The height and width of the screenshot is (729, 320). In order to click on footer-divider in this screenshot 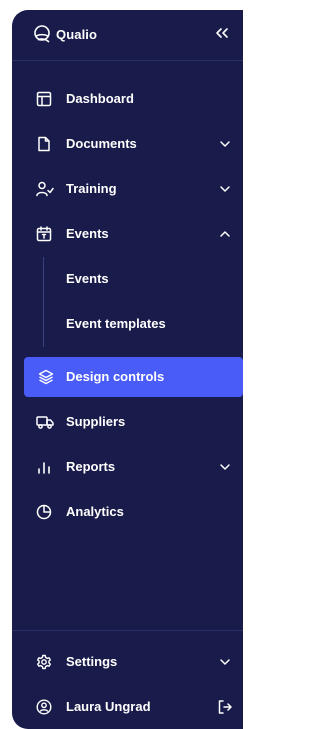, I will do `click(127, 630)`.